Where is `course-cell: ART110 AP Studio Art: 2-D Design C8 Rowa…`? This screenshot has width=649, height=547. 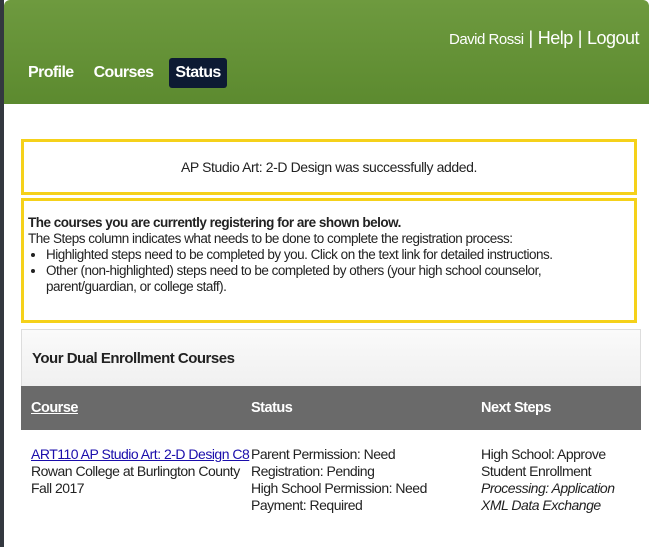
course-cell: ART110 AP Studio Art: 2-D Design C8 Rowa… is located at coordinates (136, 480).